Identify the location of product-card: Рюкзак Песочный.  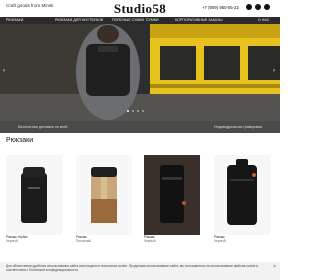
(104, 199).